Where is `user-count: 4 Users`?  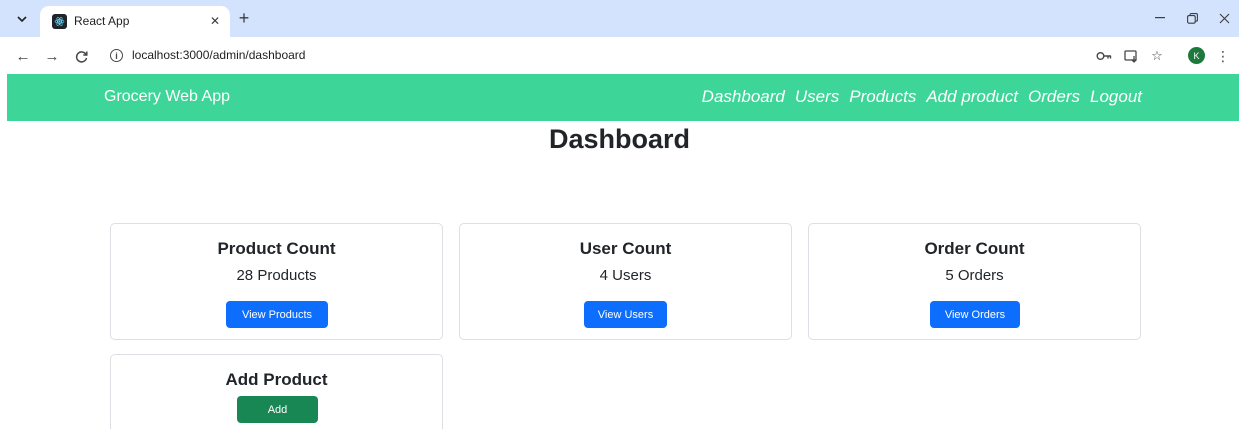 user-count: 4 Users is located at coordinates (625, 275).